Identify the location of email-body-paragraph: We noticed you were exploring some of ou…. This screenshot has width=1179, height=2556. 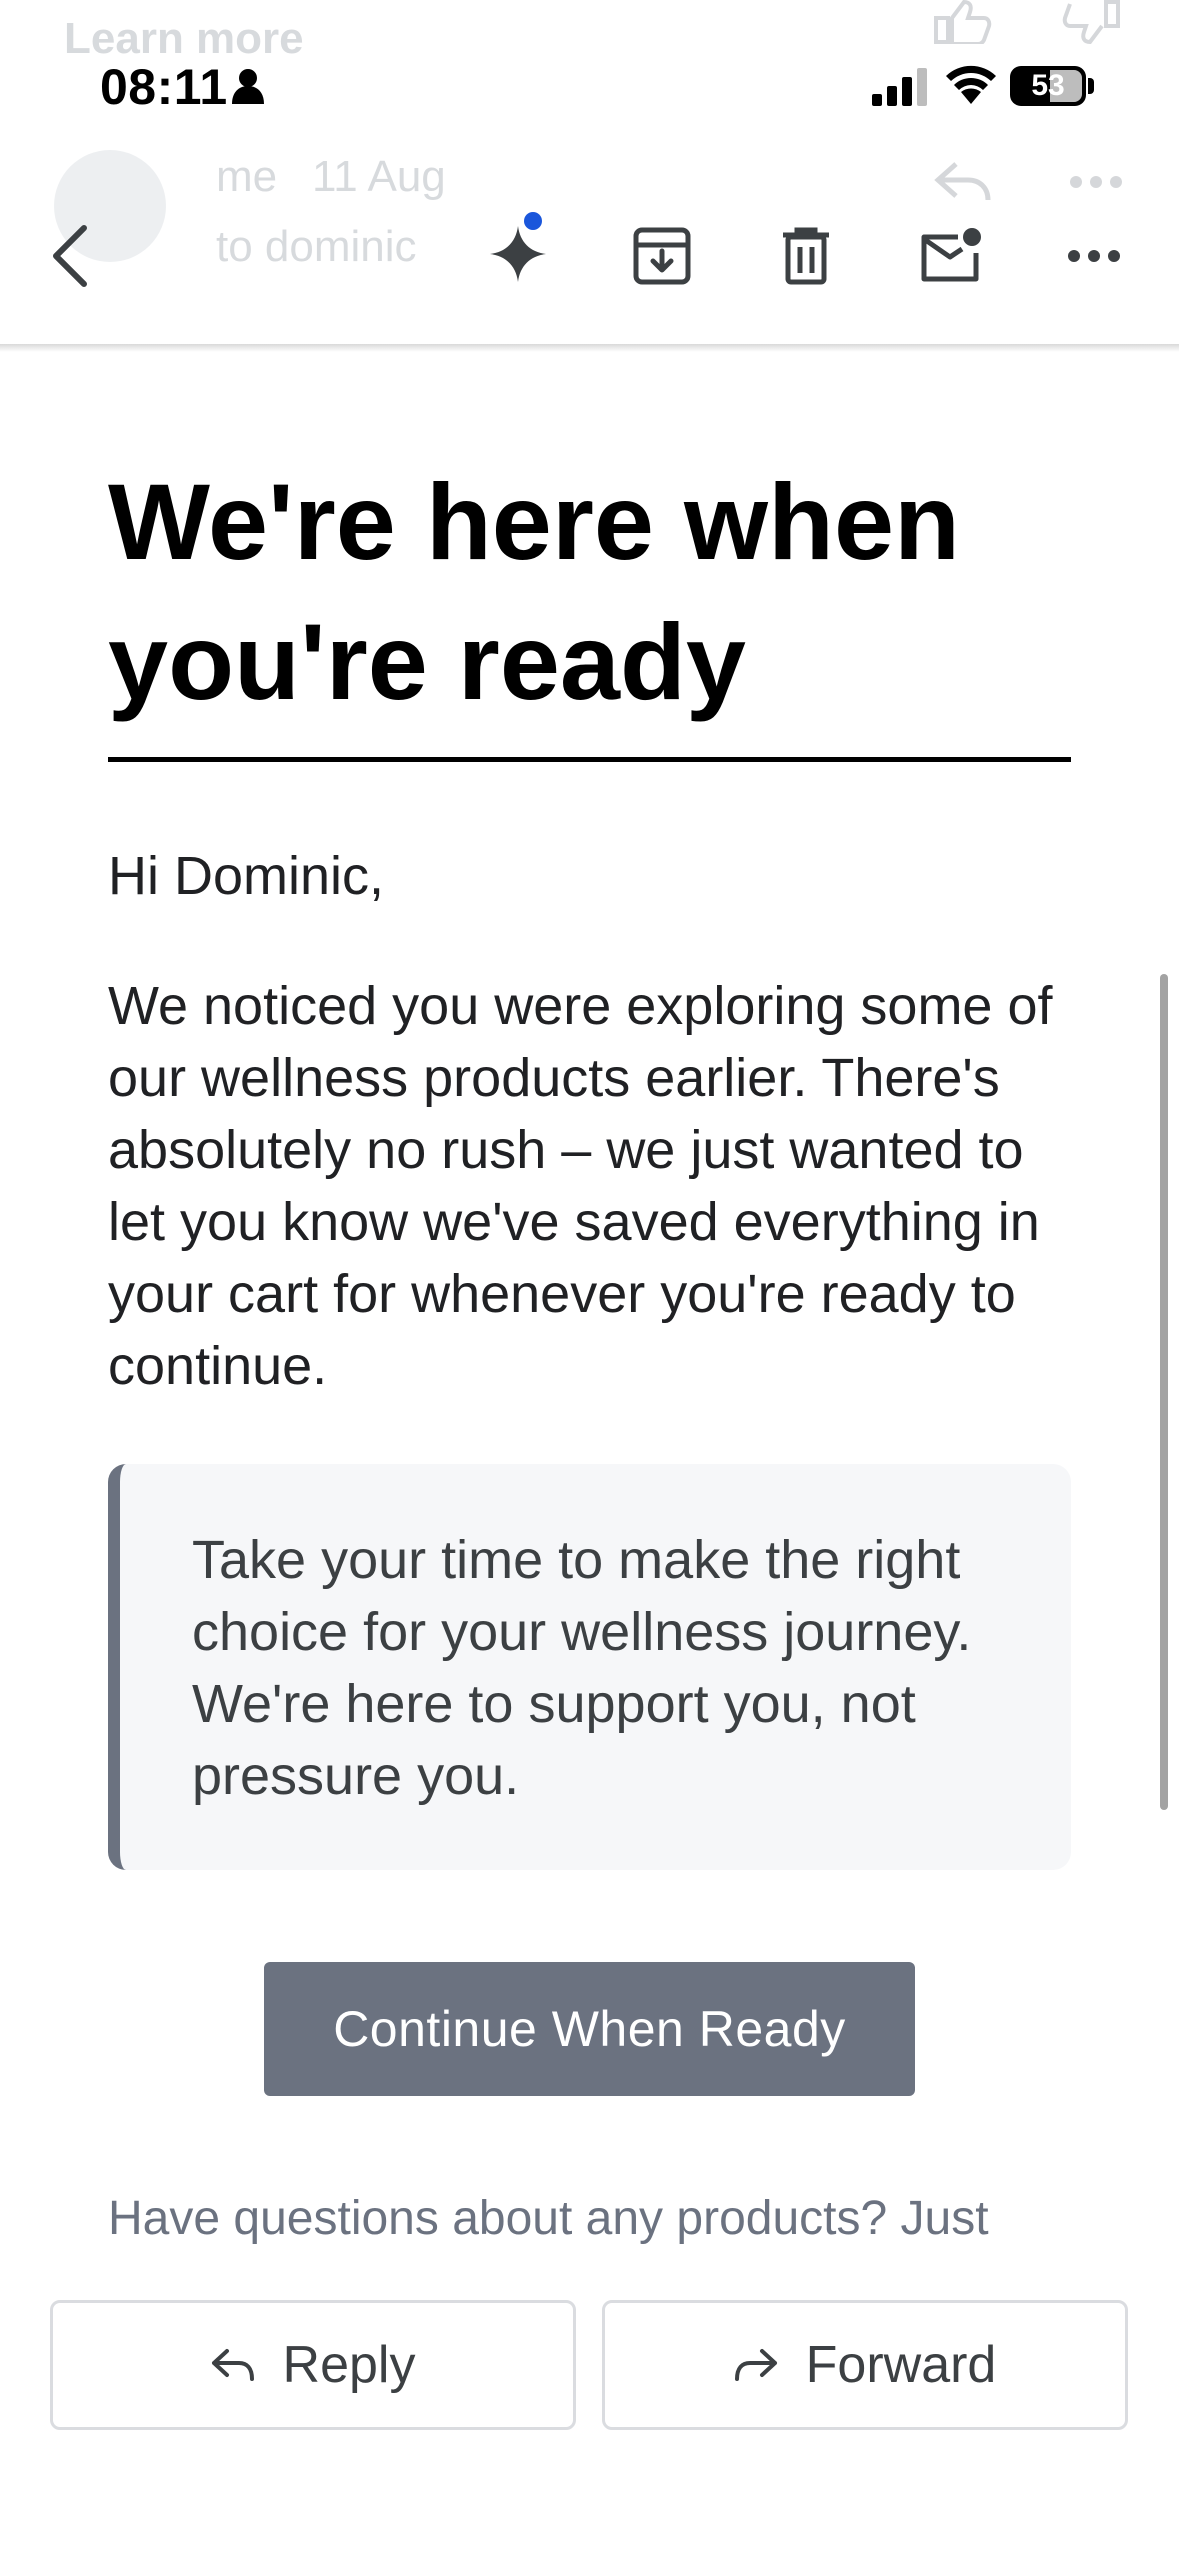
(580, 1186).